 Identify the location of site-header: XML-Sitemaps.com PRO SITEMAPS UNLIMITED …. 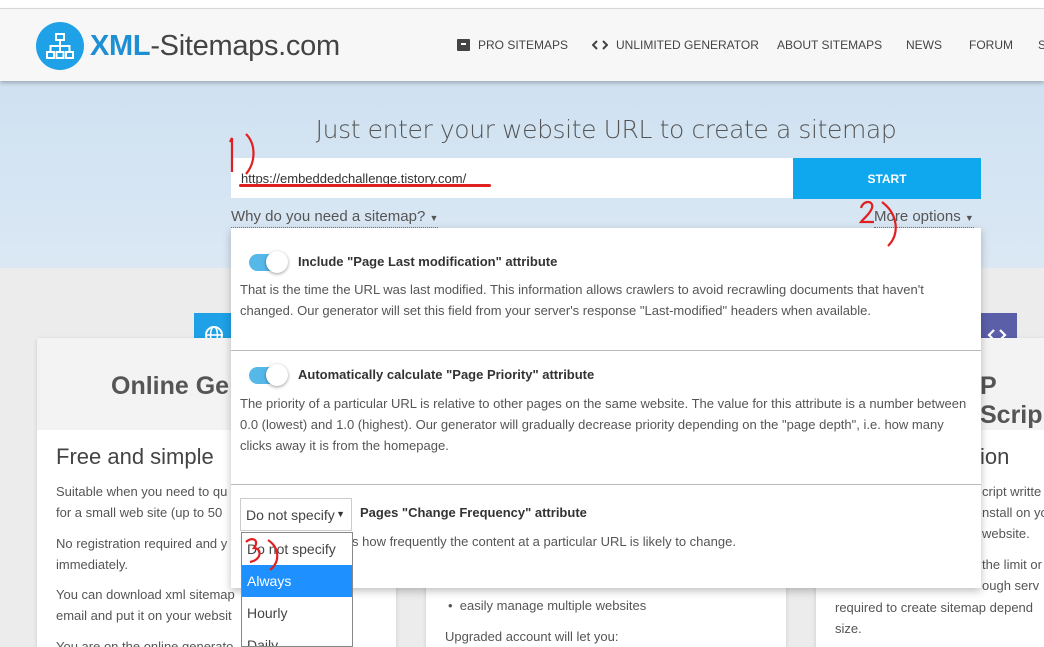
(522, 45).